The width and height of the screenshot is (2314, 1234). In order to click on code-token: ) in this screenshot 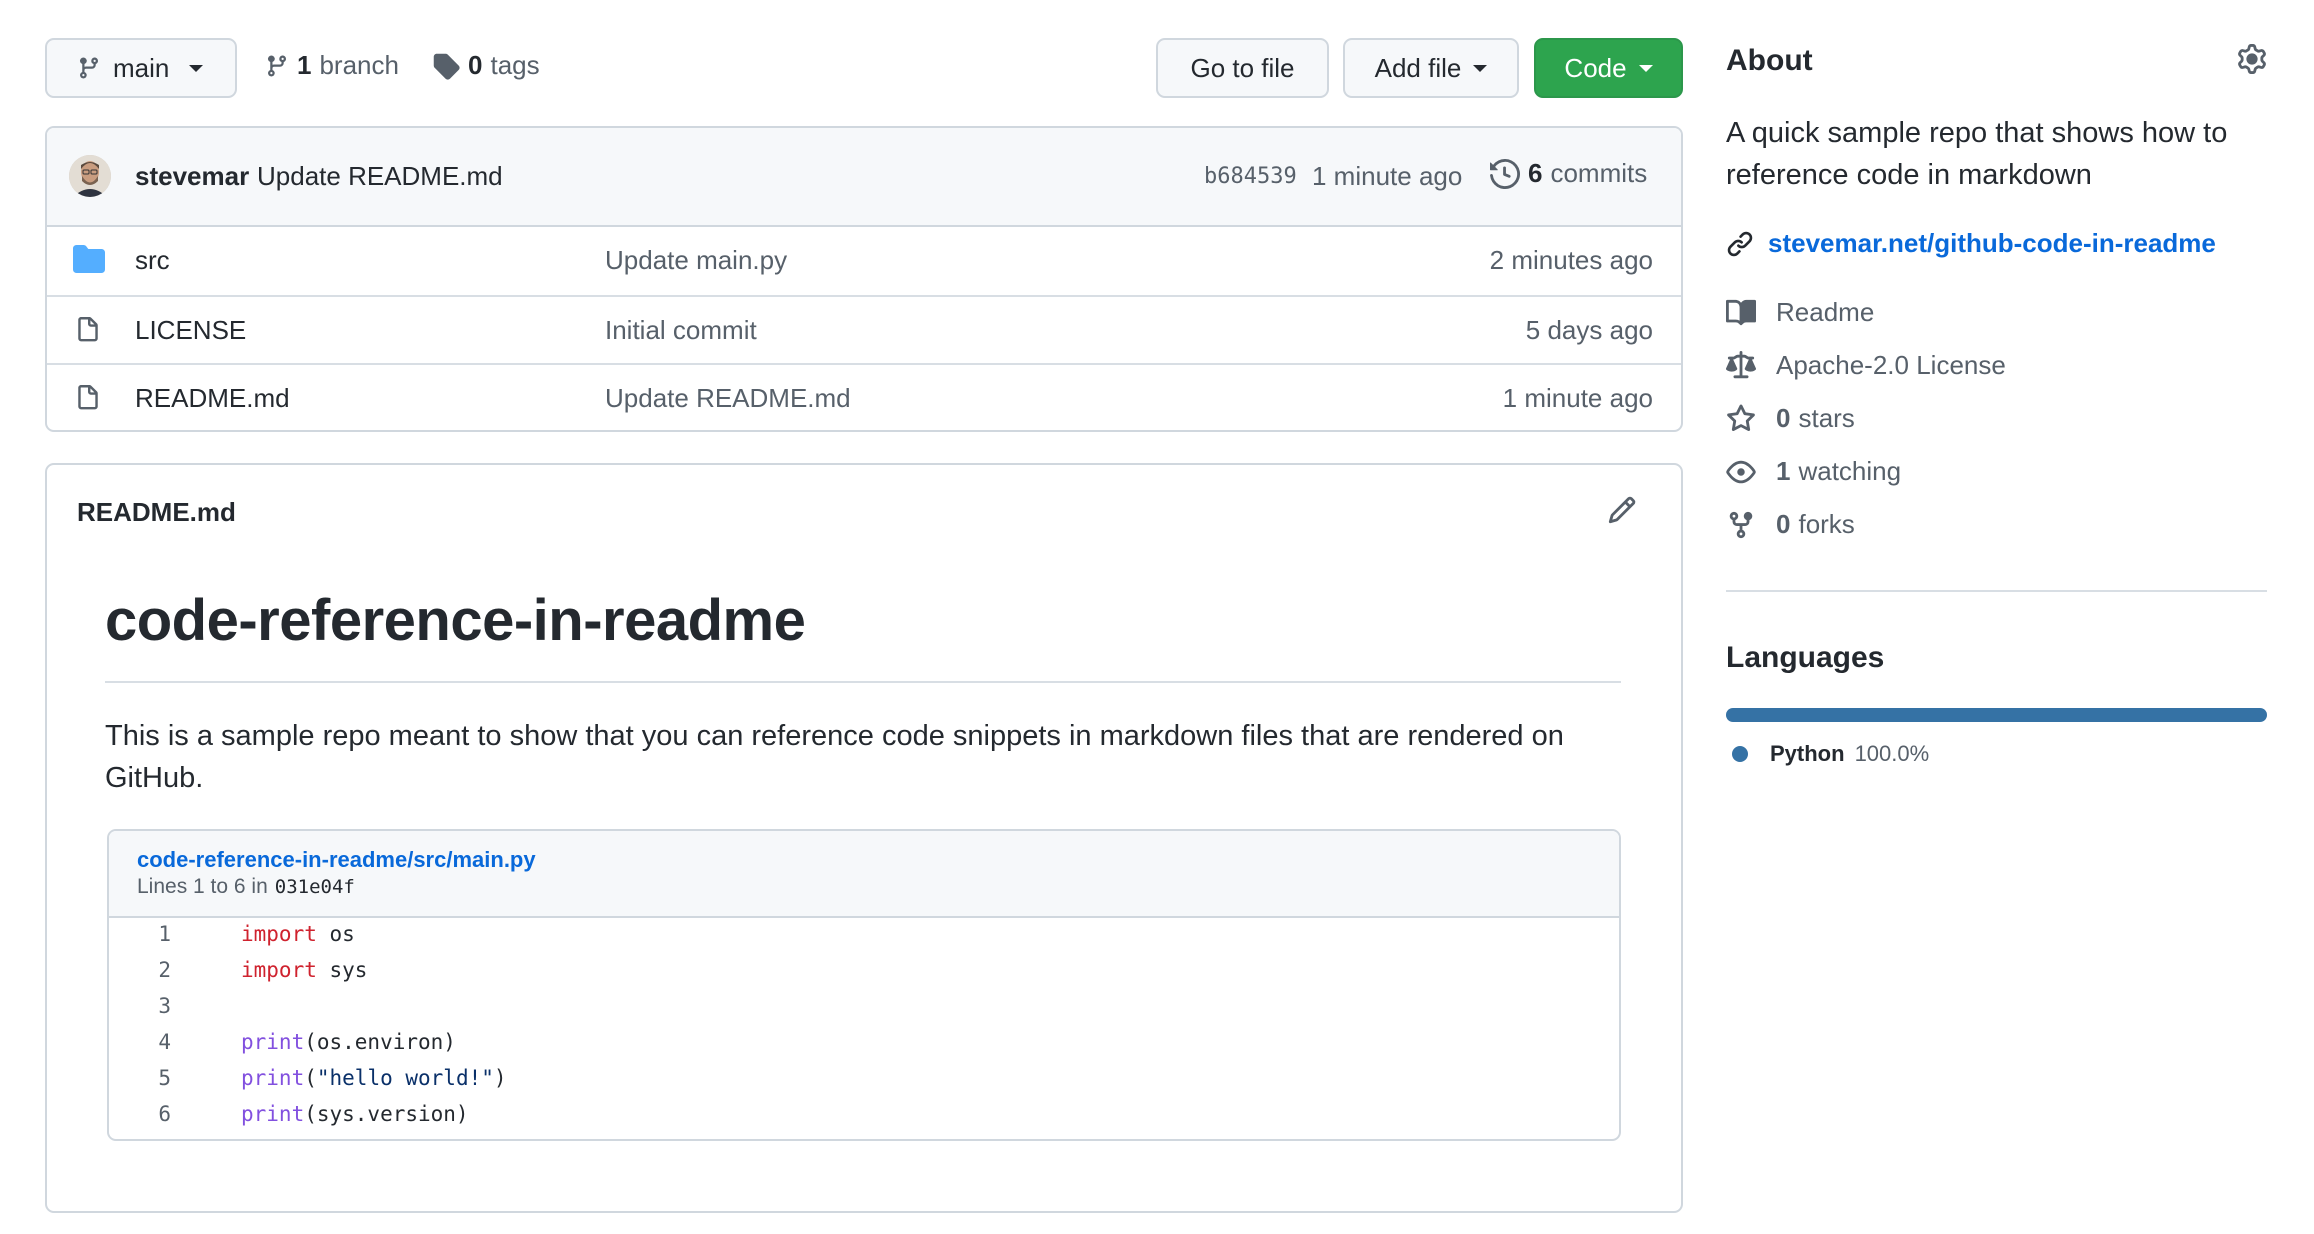, I will do `click(500, 1078)`.